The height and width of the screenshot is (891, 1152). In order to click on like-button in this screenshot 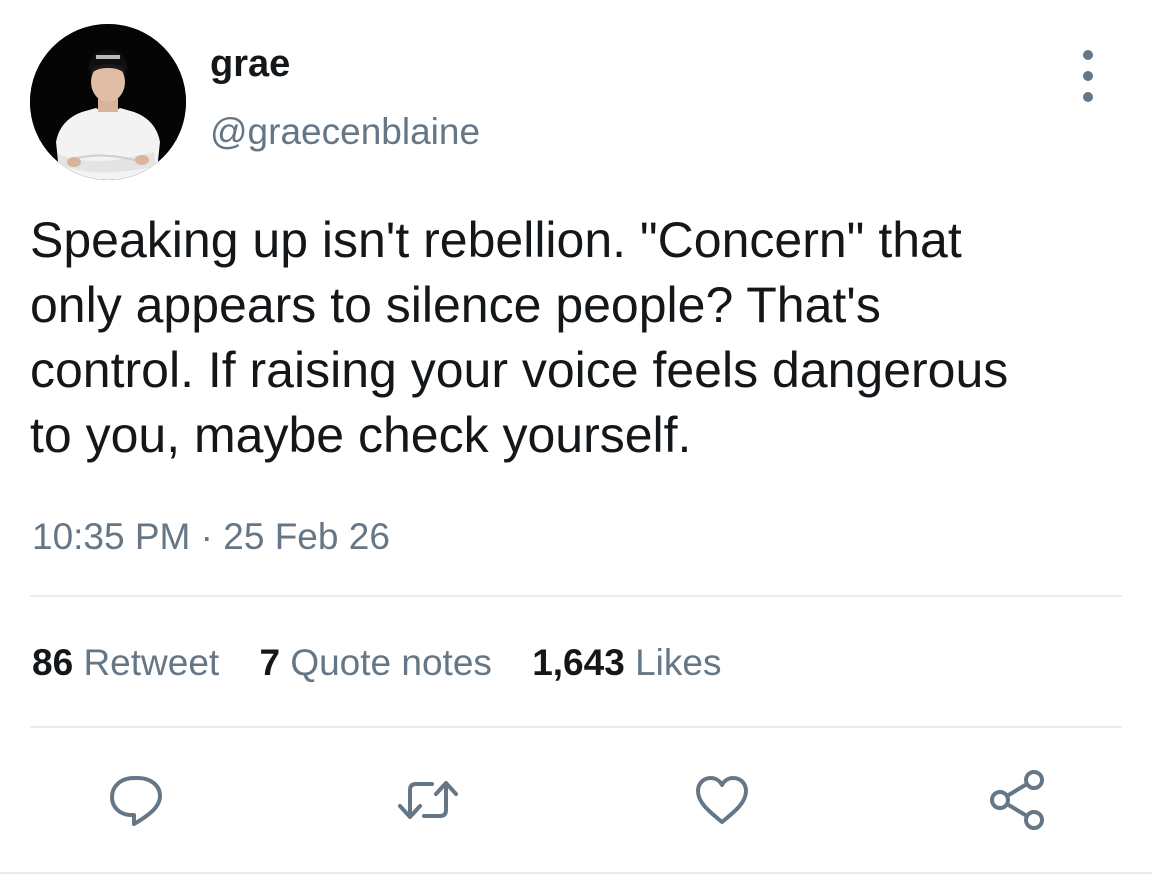, I will do `click(722, 800)`.